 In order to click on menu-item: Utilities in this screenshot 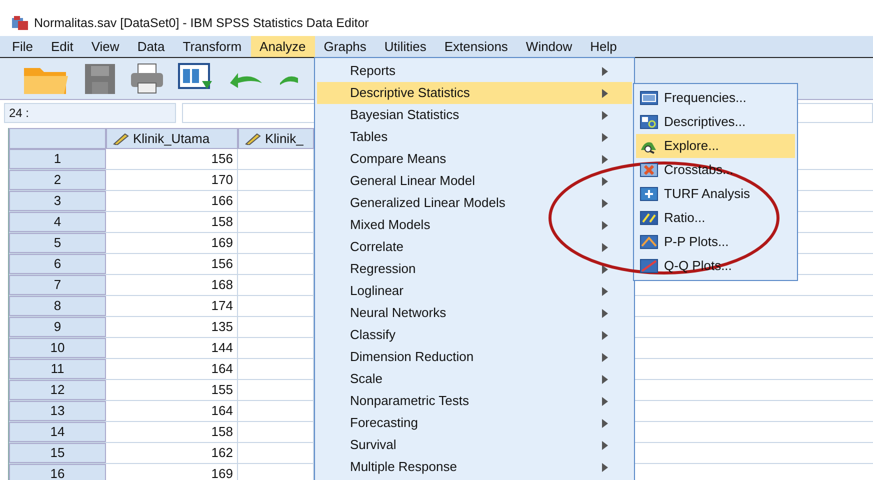, I will do `click(405, 46)`.